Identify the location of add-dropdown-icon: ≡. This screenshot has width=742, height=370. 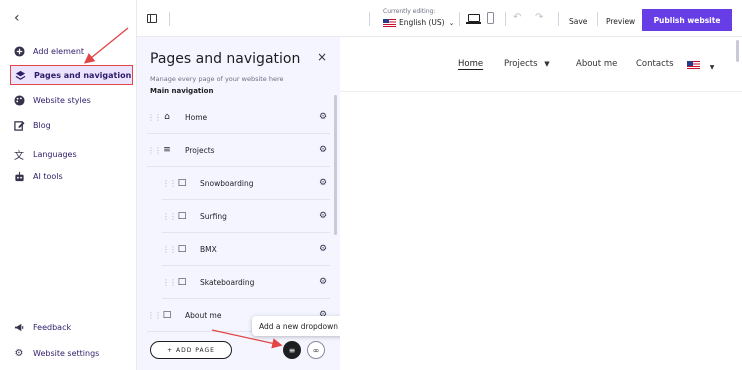
(292, 350).